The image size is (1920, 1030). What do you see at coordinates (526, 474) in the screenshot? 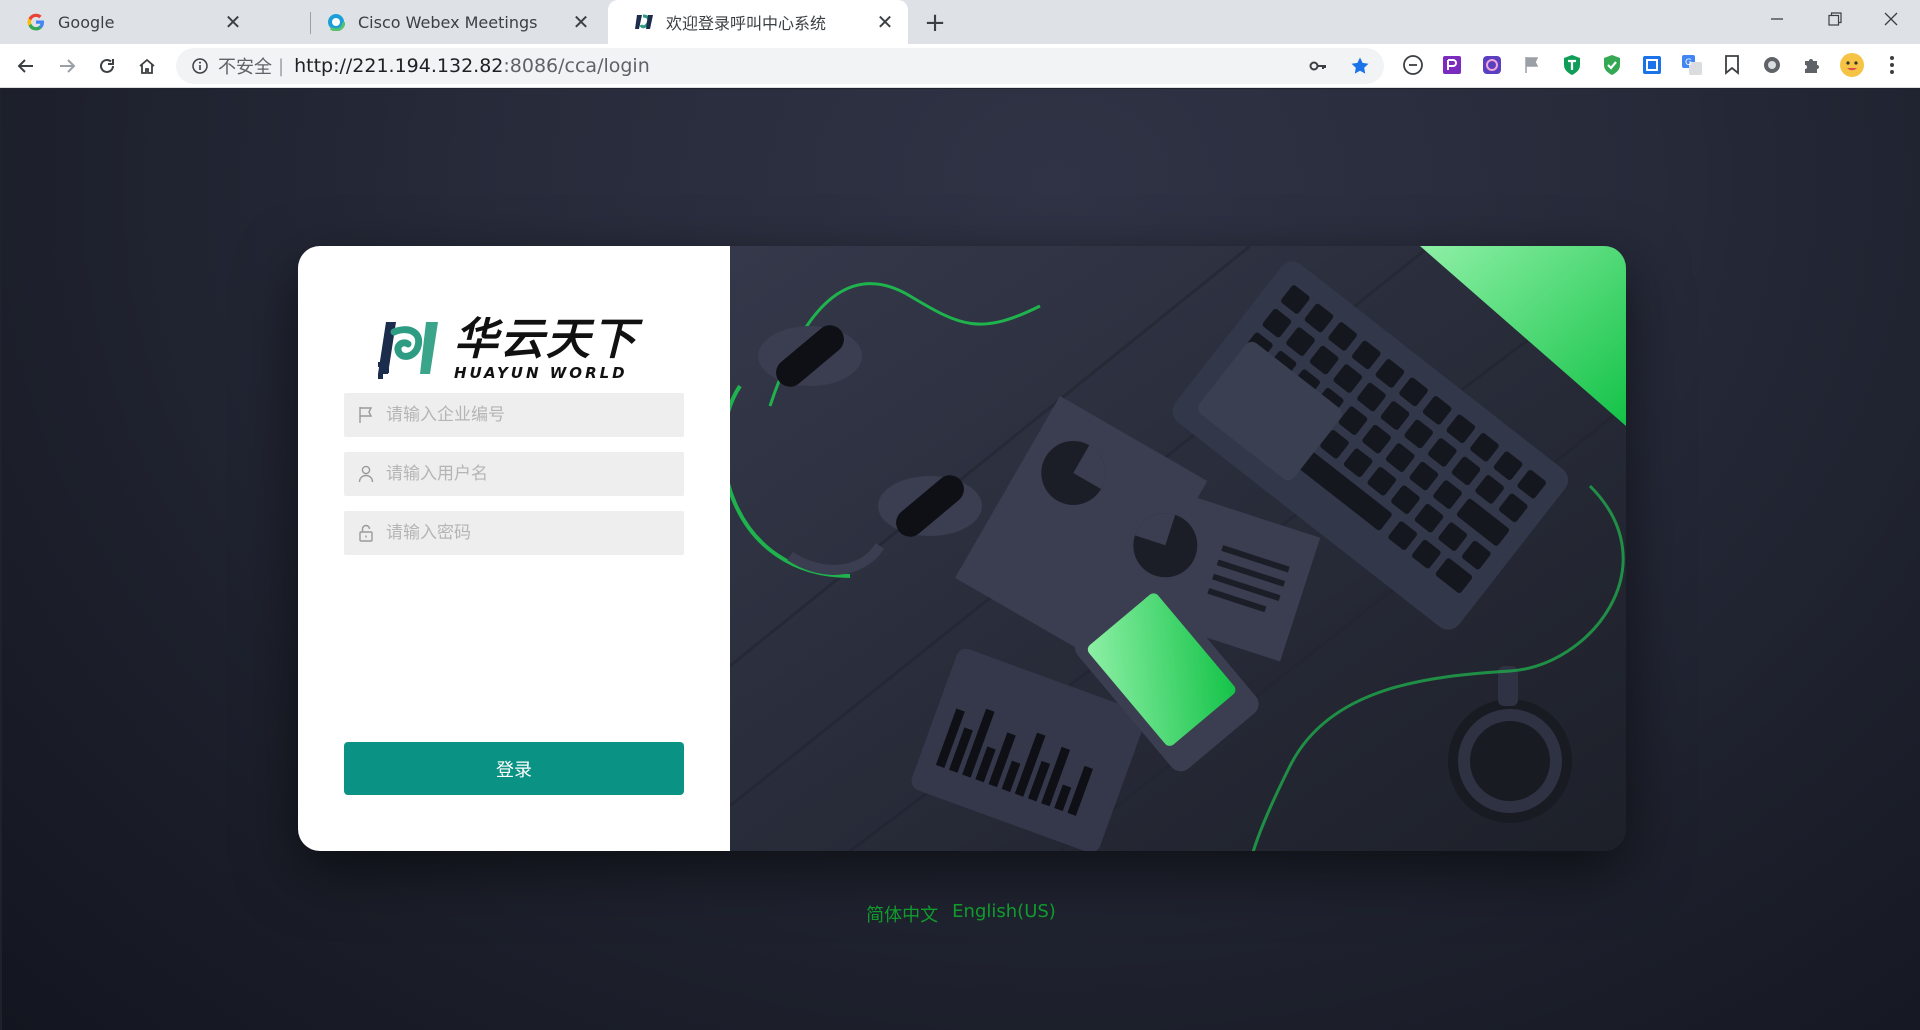
I see `username-input` at bounding box center [526, 474].